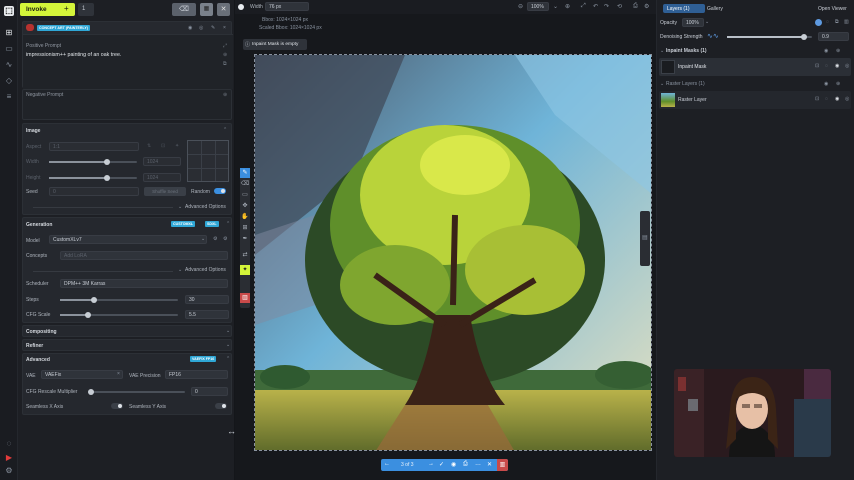 The height and width of the screenshot is (480, 854). Describe the element at coordinates (128, 239) in the screenshot. I see `model-select: CustomXLv7` at that location.